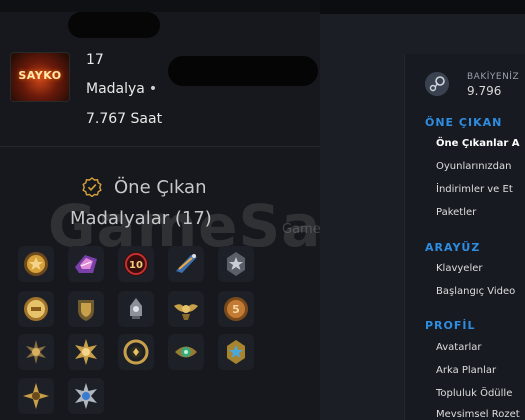 The image size is (525, 420). Describe the element at coordinates (136, 352) in the screenshot. I see `medal-laurel-icon` at that location.